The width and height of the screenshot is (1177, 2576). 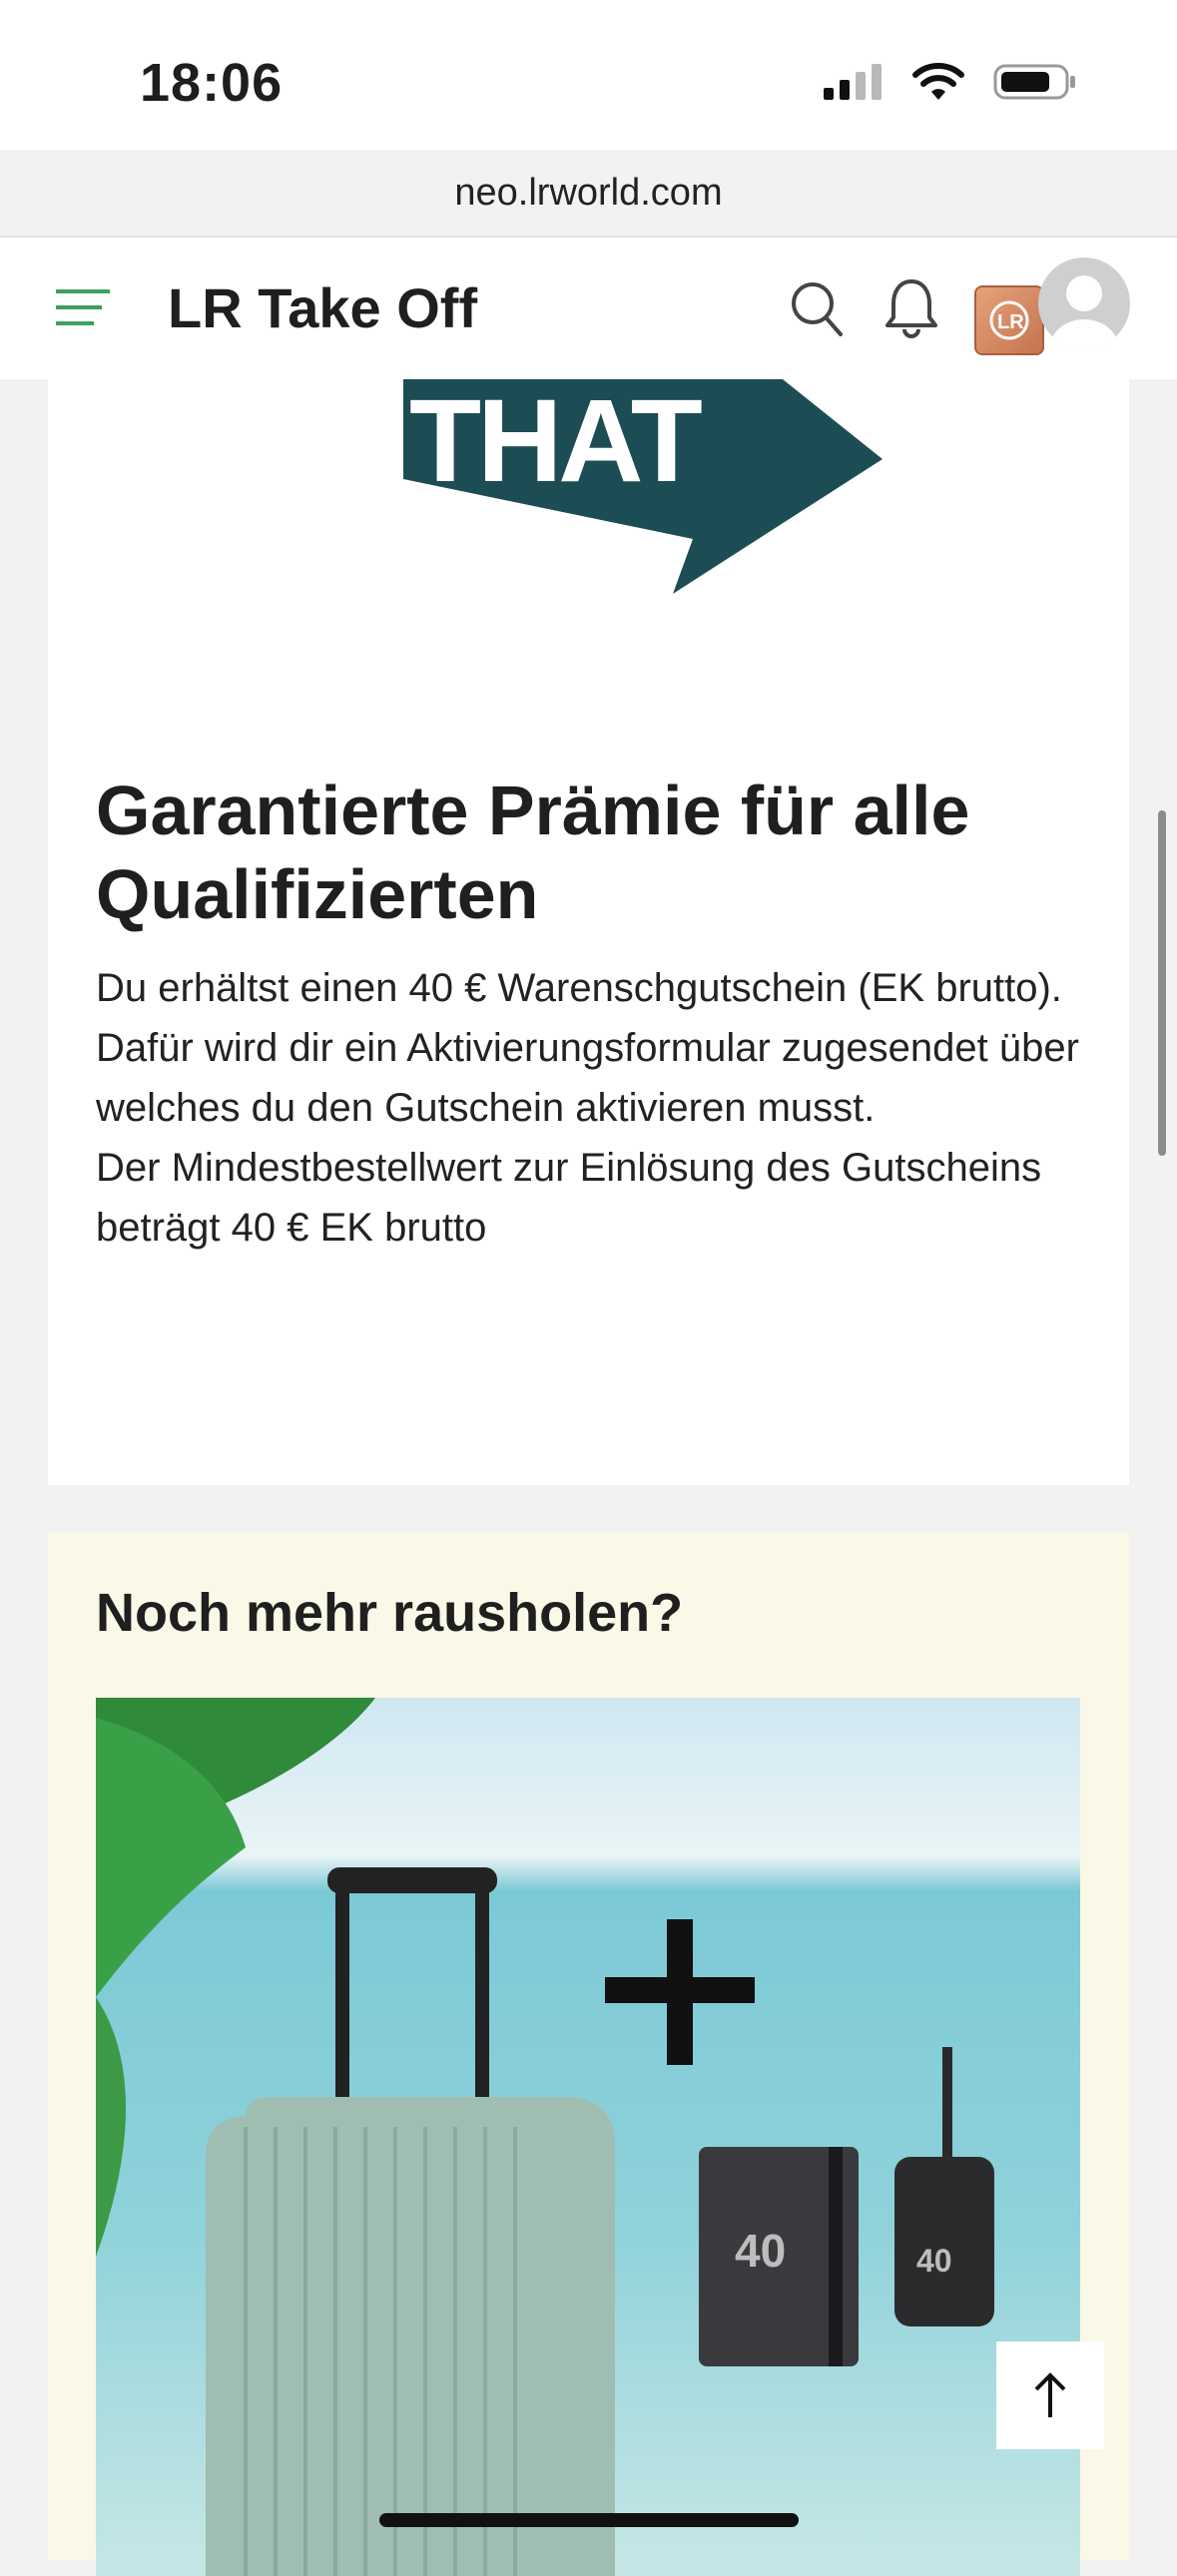 I want to click on wifi-icon, so click(x=938, y=81).